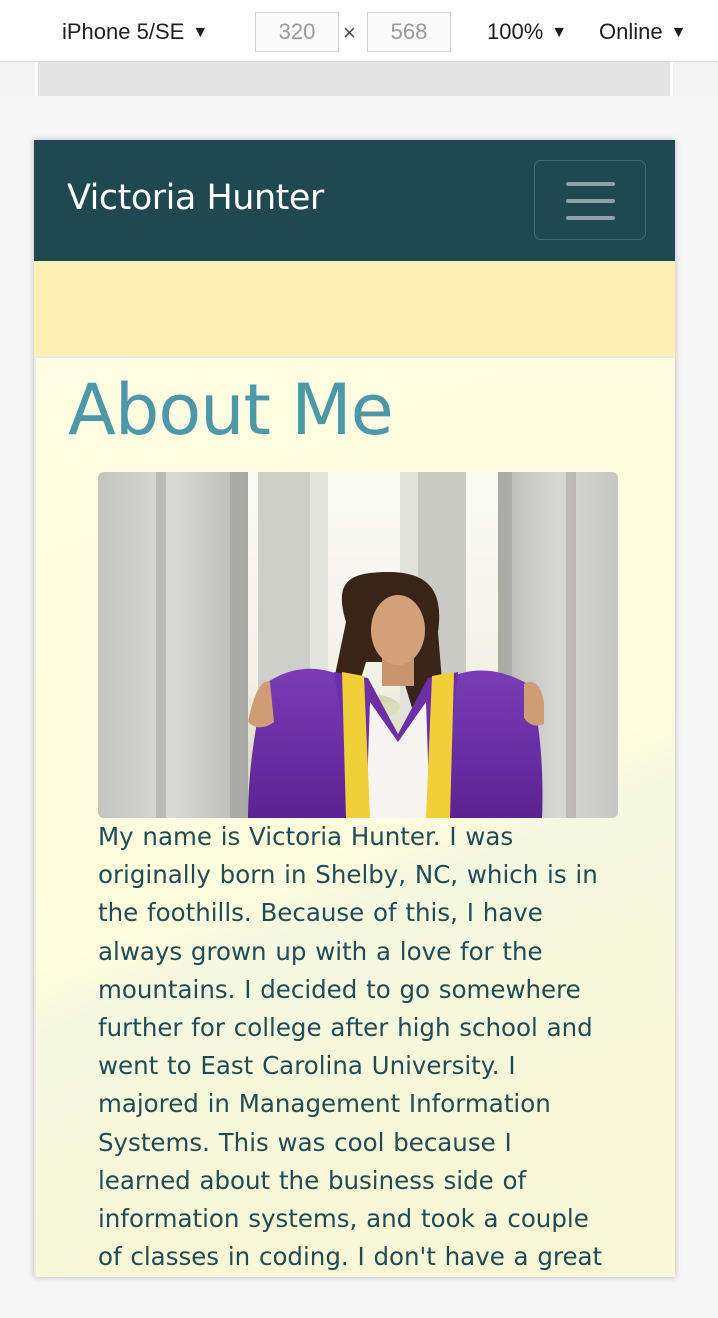 This screenshot has height=1318, width=718. I want to click on dimension-times-icon: ×, so click(349, 32).